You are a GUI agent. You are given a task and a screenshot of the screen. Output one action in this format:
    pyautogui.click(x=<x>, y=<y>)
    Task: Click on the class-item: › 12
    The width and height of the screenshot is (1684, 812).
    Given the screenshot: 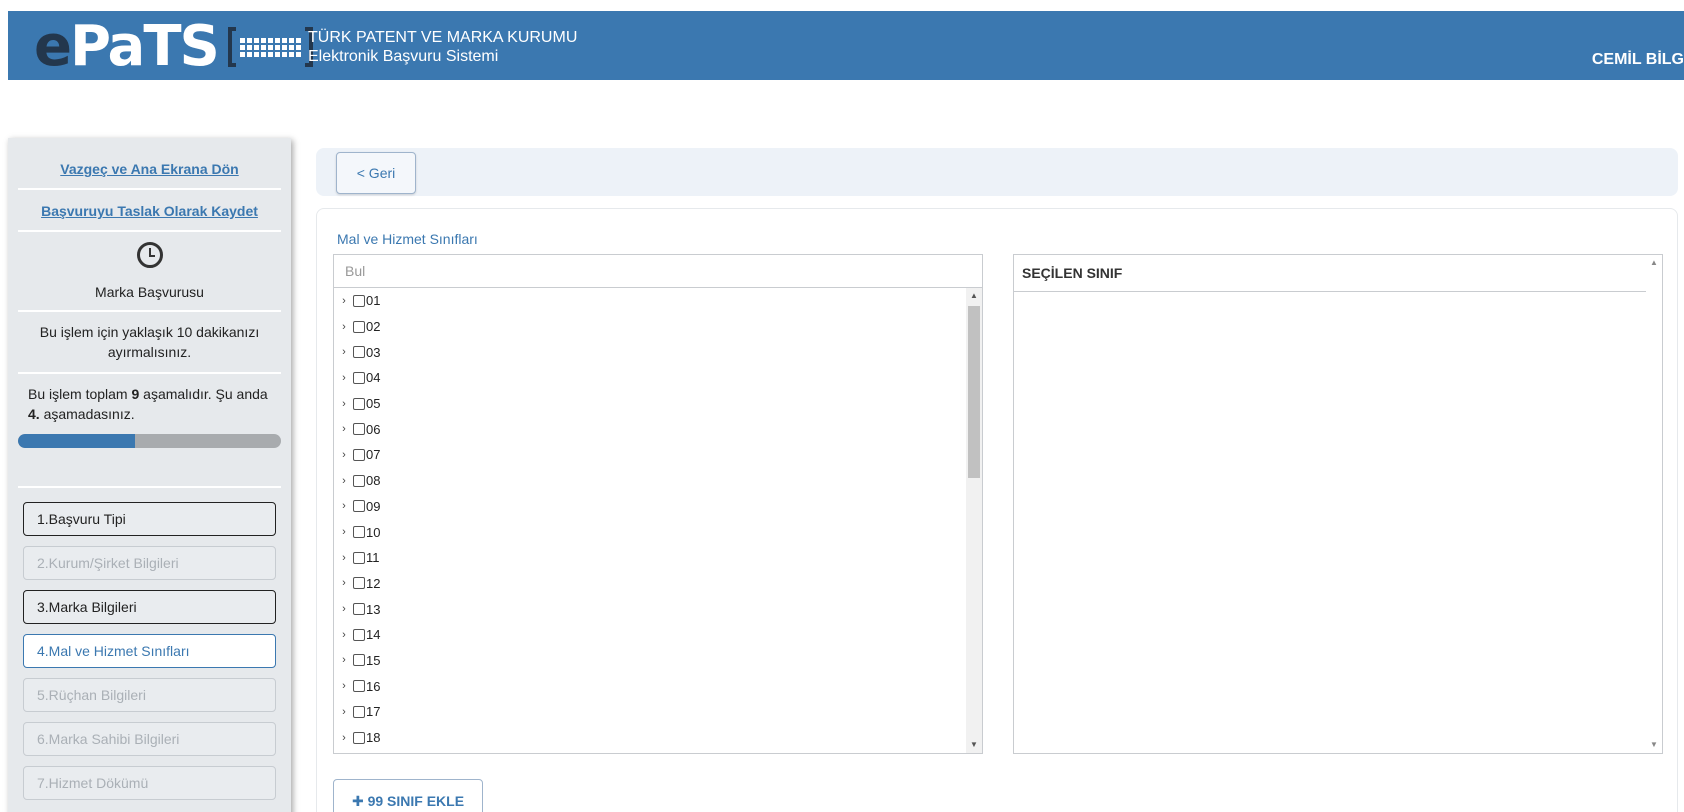 What is the action you would take?
    pyautogui.click(x=650, y=584)
    